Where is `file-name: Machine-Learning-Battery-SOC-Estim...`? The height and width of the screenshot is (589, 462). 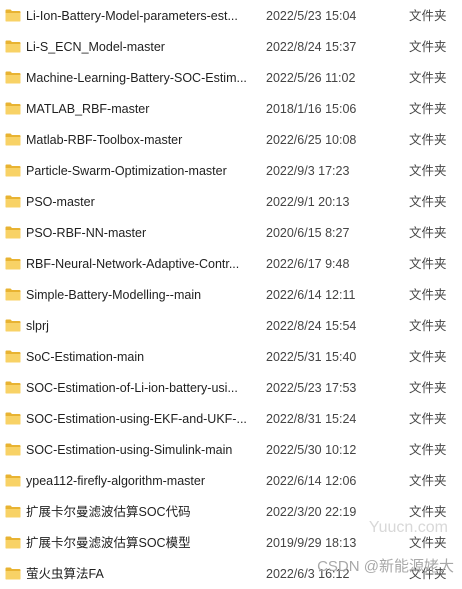
file-name: Machine-Learning-Battery-SOC-Estim... is located at coordinates (136, 77).